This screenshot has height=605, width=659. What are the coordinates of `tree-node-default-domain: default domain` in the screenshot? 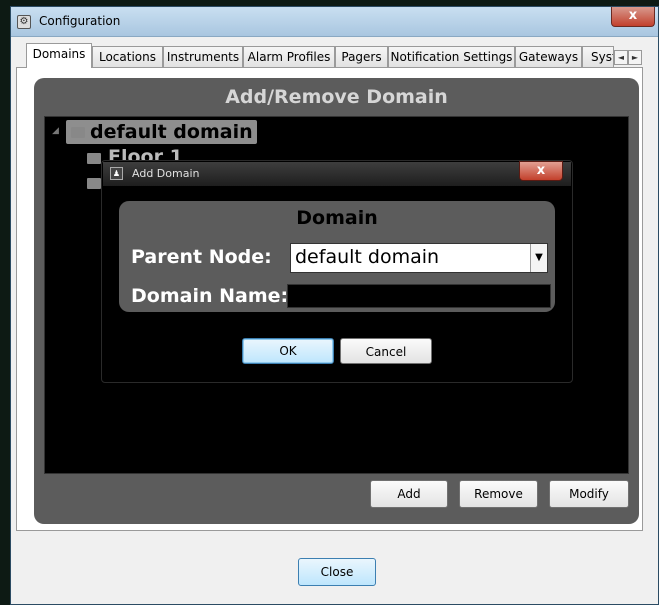 It's located at (161, 132).